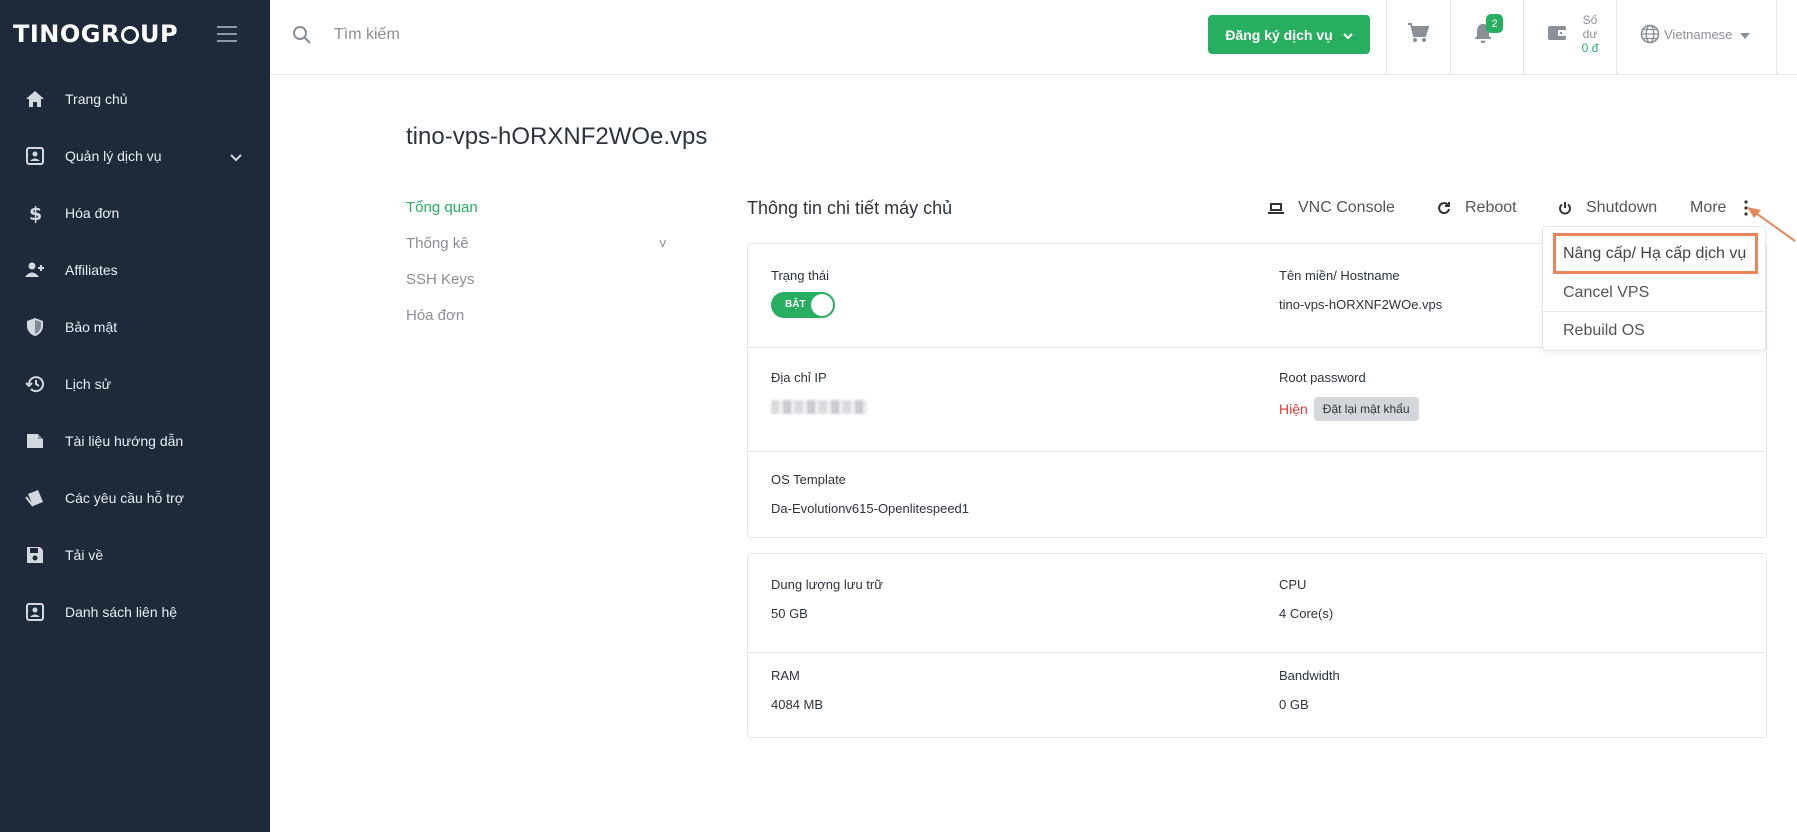 This screenshot has width=1797, height=832. I want to click on sidebar-item-security: Bảo mật, so click(135, 326).